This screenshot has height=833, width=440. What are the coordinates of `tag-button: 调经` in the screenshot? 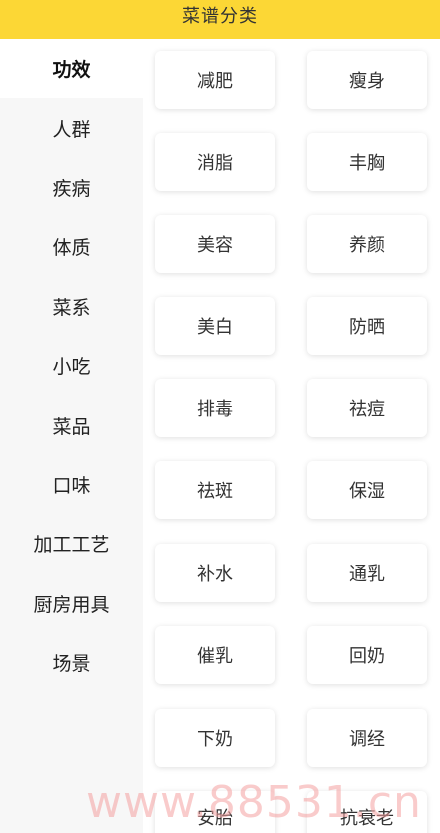 It's located at (367, 738).